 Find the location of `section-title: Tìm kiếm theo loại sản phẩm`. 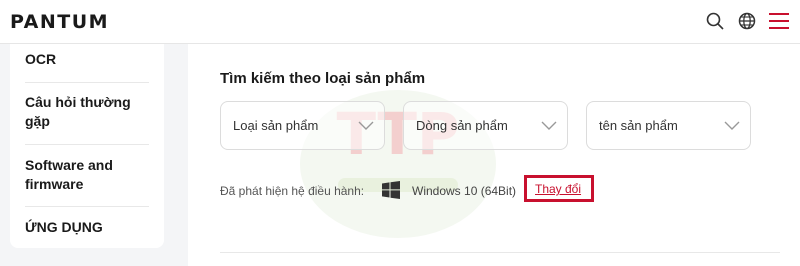

section-title: Tìm kiếm theo loại sản phẩm is located at coordinates (323, 78).